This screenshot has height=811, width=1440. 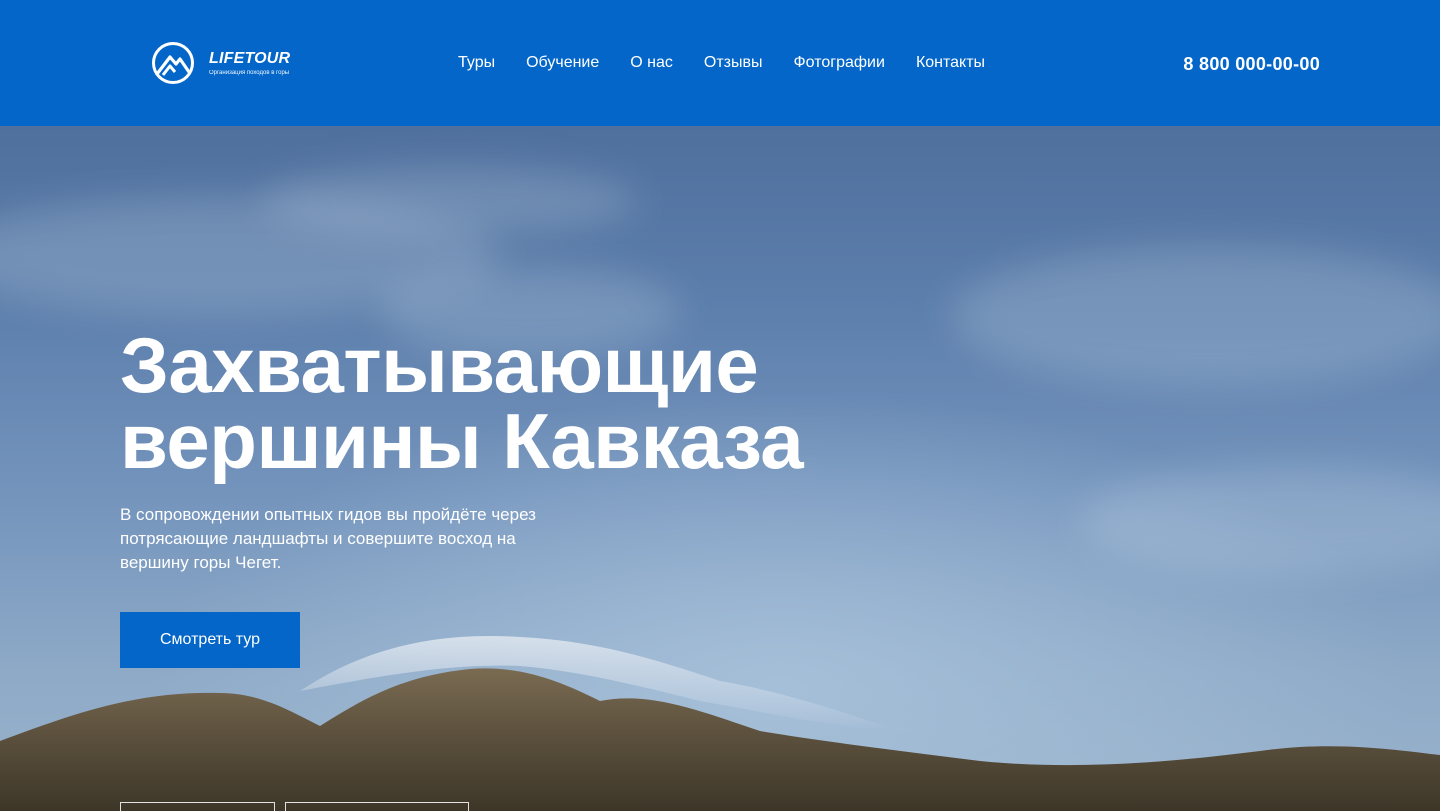 I want to click on phone-link: 8 800 000-00-00, so click(x=1251, y=64).